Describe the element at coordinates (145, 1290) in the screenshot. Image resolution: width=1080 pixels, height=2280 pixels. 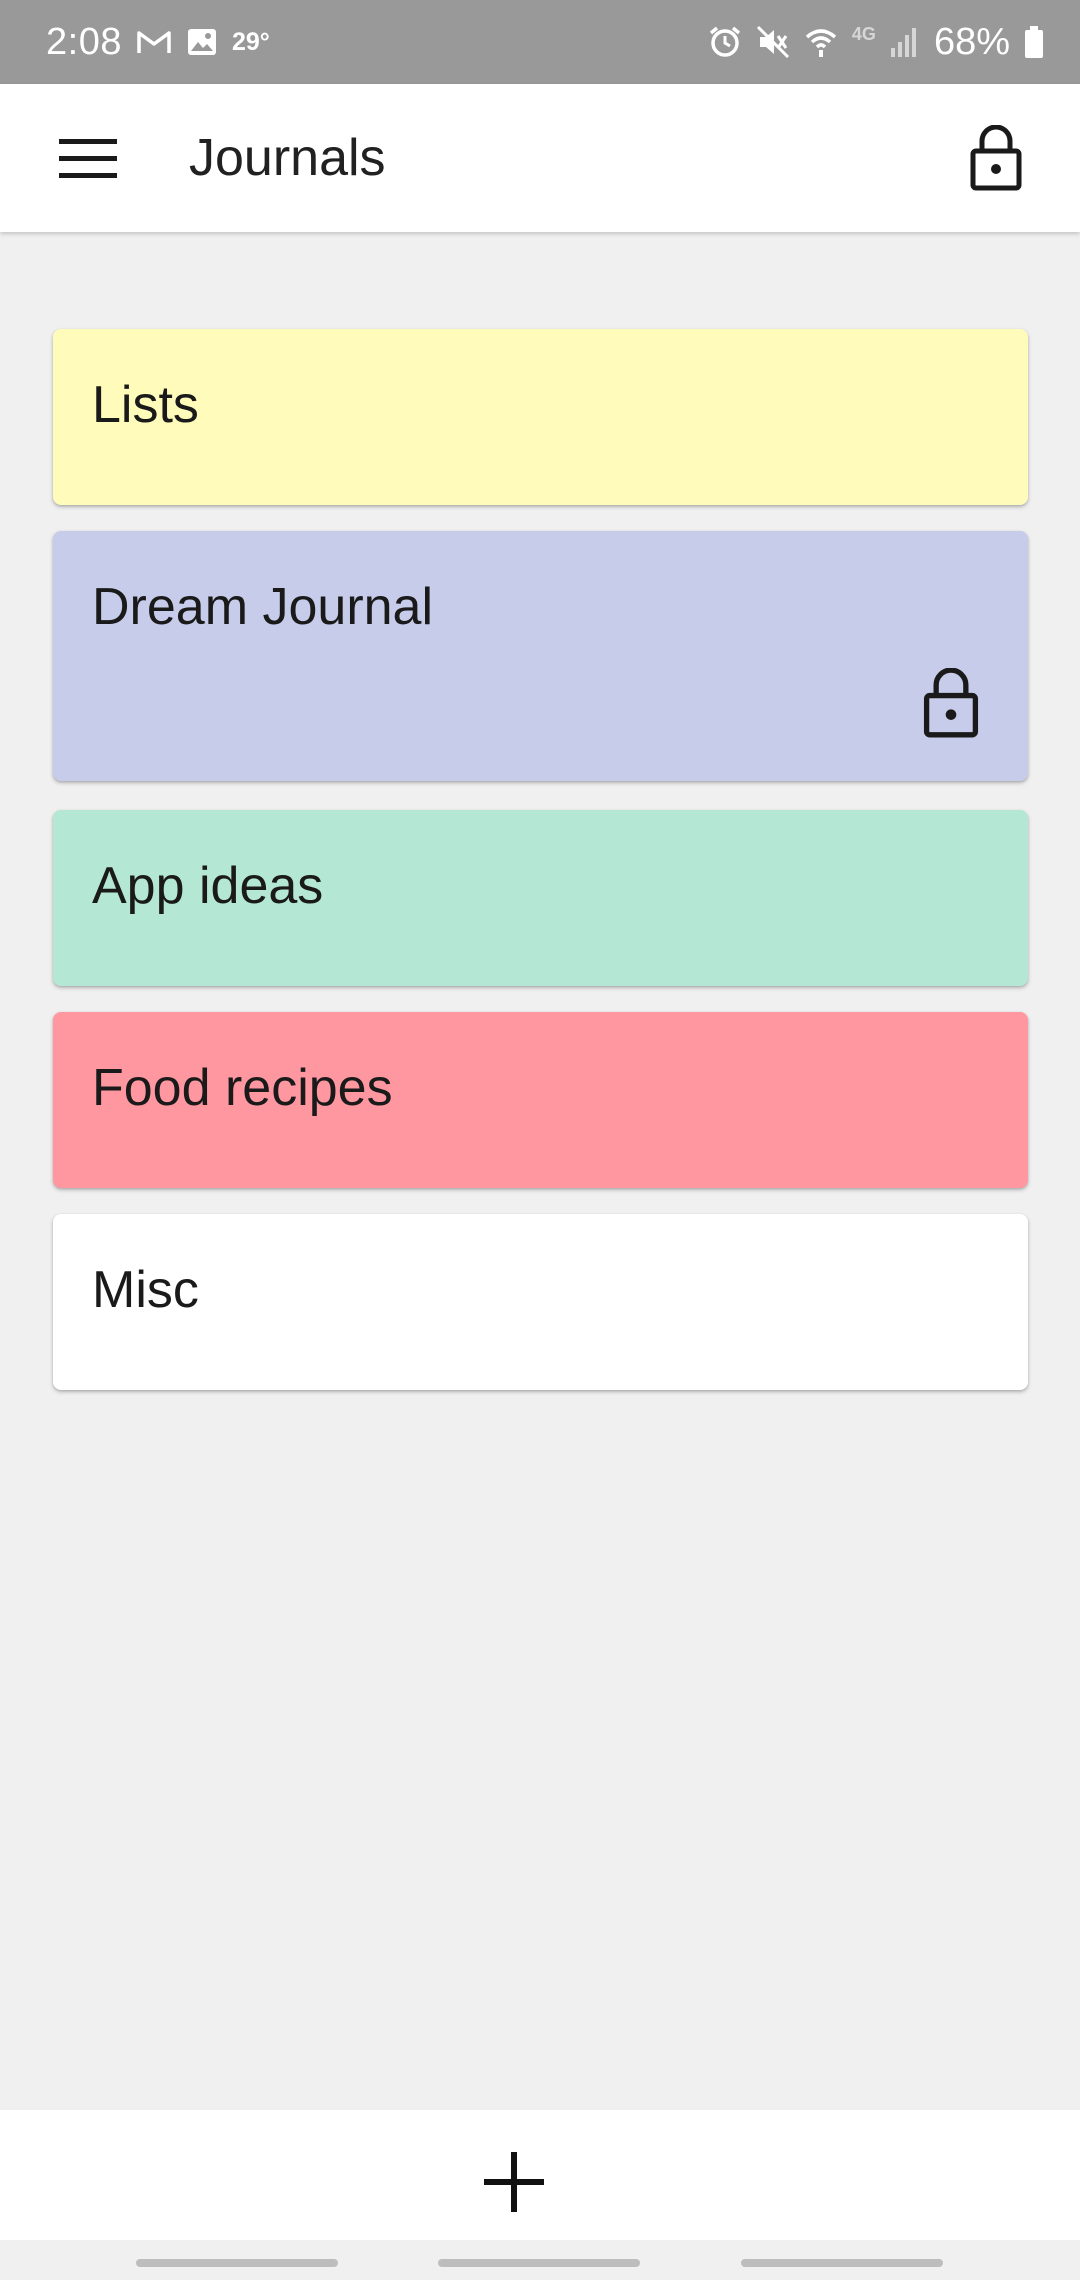
I see `journal-title: Misc` at that location.